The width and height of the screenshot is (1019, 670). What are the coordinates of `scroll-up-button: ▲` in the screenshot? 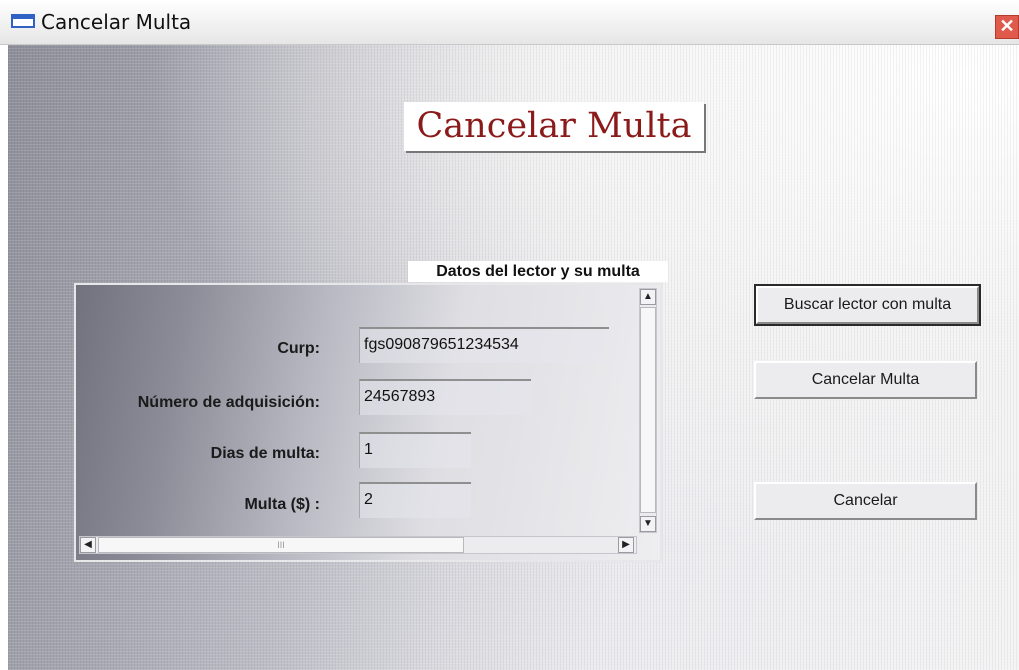 It's located at (648, 297).